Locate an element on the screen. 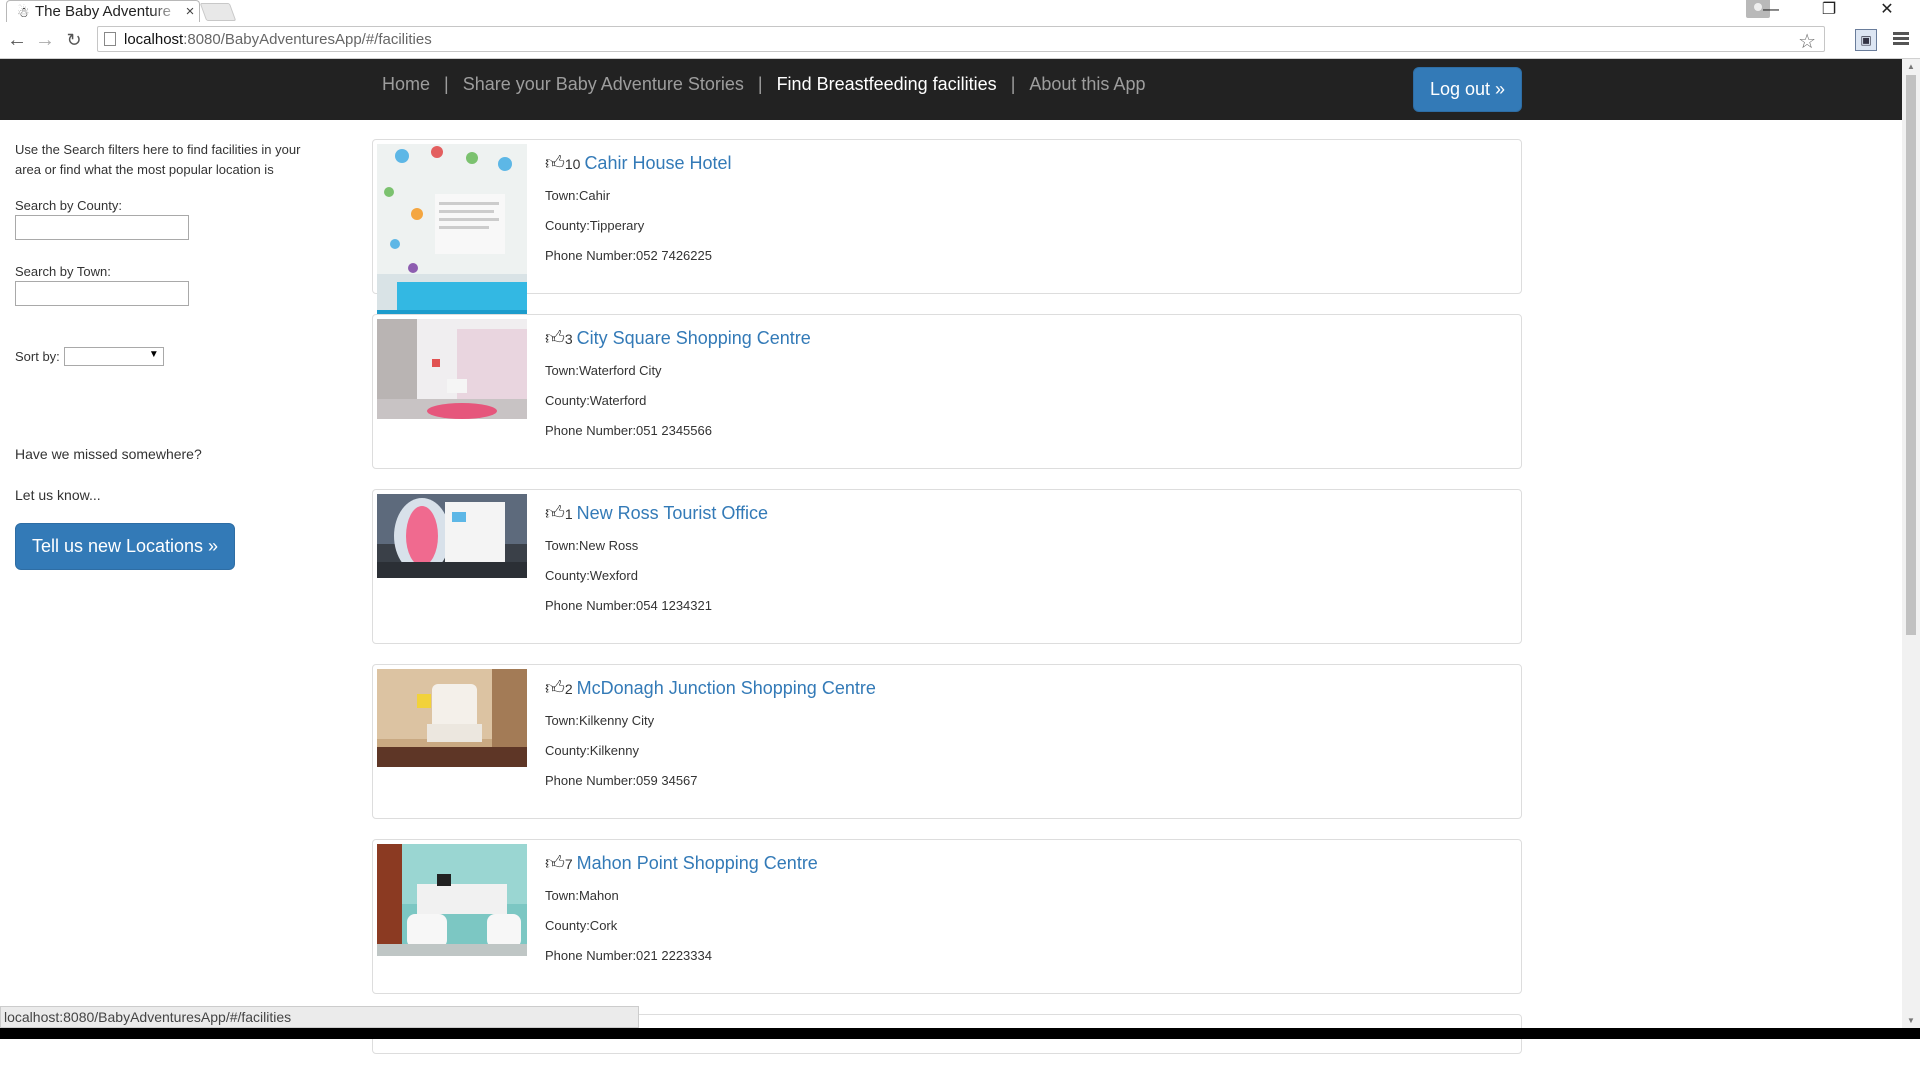 This screenshot has height=1074, width=1920. facility-name-link: New Ross Tourist Office is located at coordinates (672, 513).